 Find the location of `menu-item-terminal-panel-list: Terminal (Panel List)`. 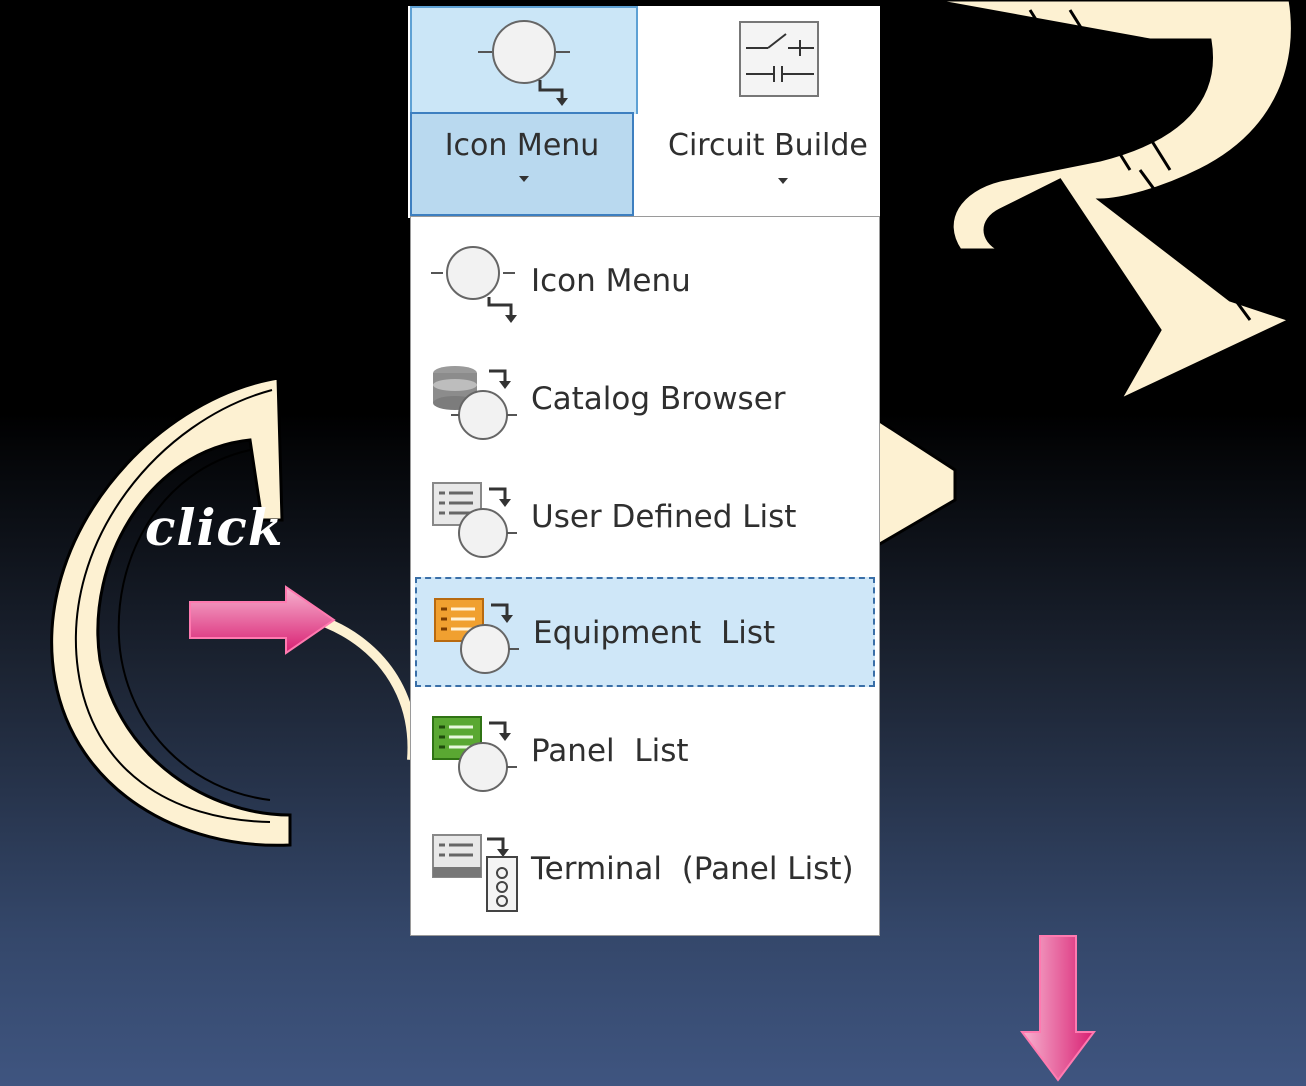

menu-item-terminal-panel-list: Terminal (Panel List) is located at coordinates (645, 870).